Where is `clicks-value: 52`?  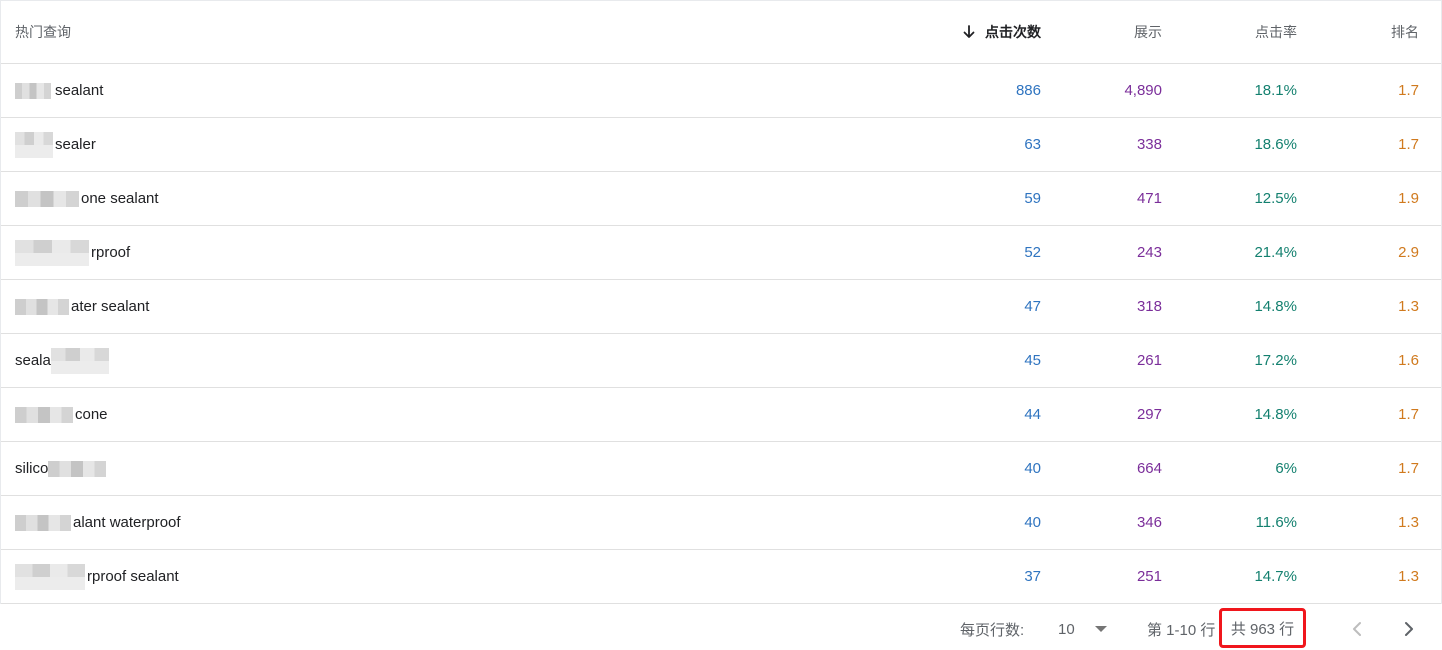 clicks-value: 52 is located at coordinates (1032, 252).